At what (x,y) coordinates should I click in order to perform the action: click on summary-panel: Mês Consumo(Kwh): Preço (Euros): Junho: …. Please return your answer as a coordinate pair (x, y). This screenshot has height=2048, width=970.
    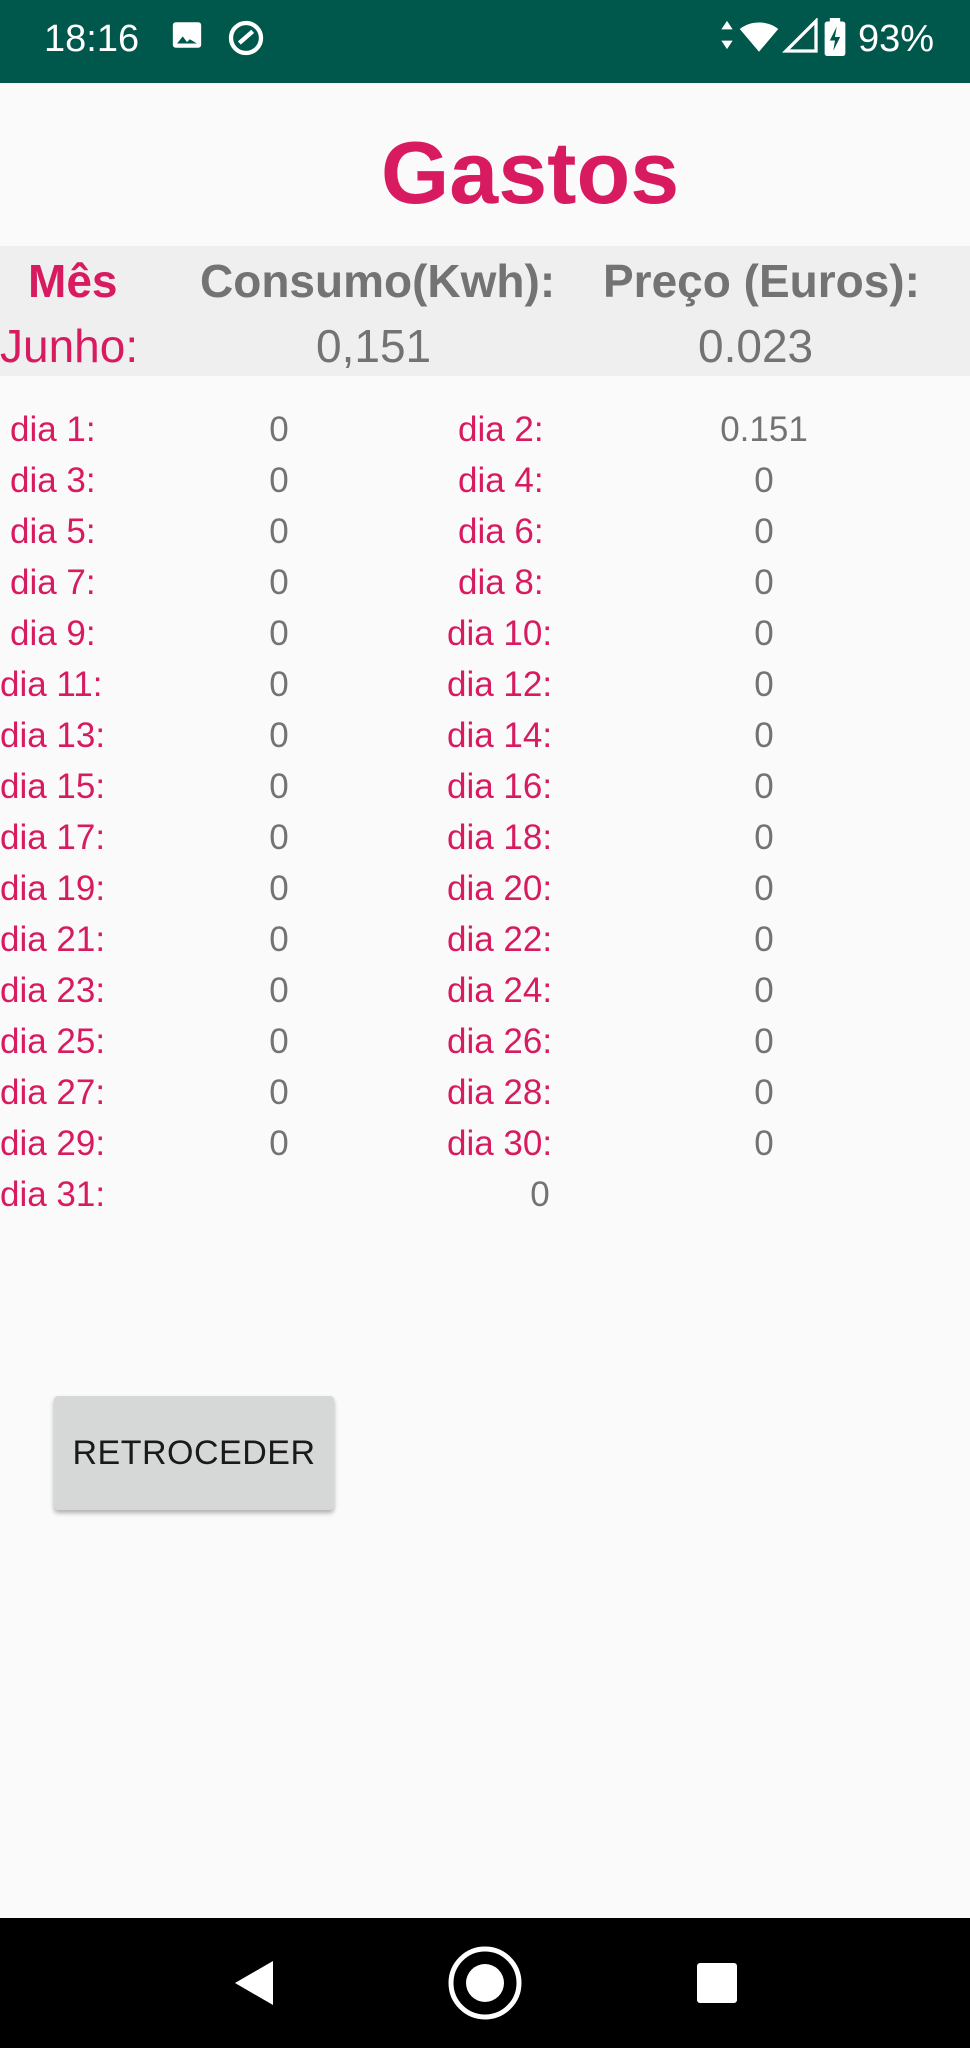
    Looking at the image, I should click on (485, 311).